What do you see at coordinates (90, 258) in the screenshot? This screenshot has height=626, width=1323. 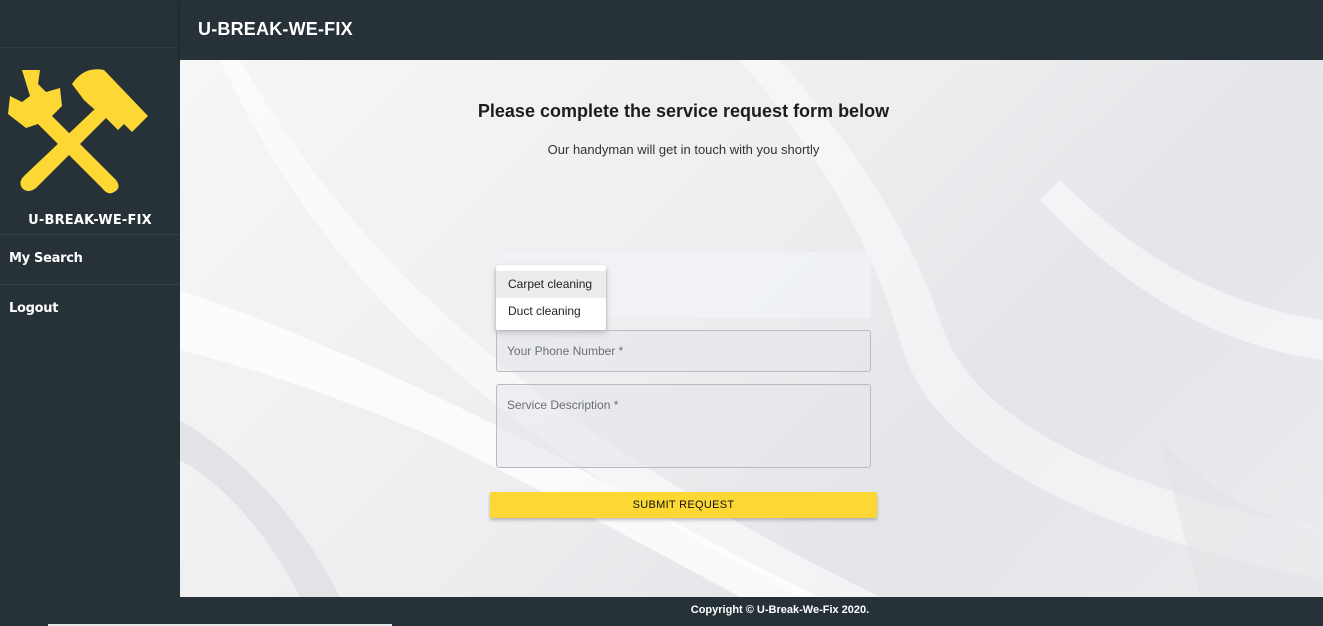 I see `sidebar-item-my-search: My Search` at bounding box center [90, 258].